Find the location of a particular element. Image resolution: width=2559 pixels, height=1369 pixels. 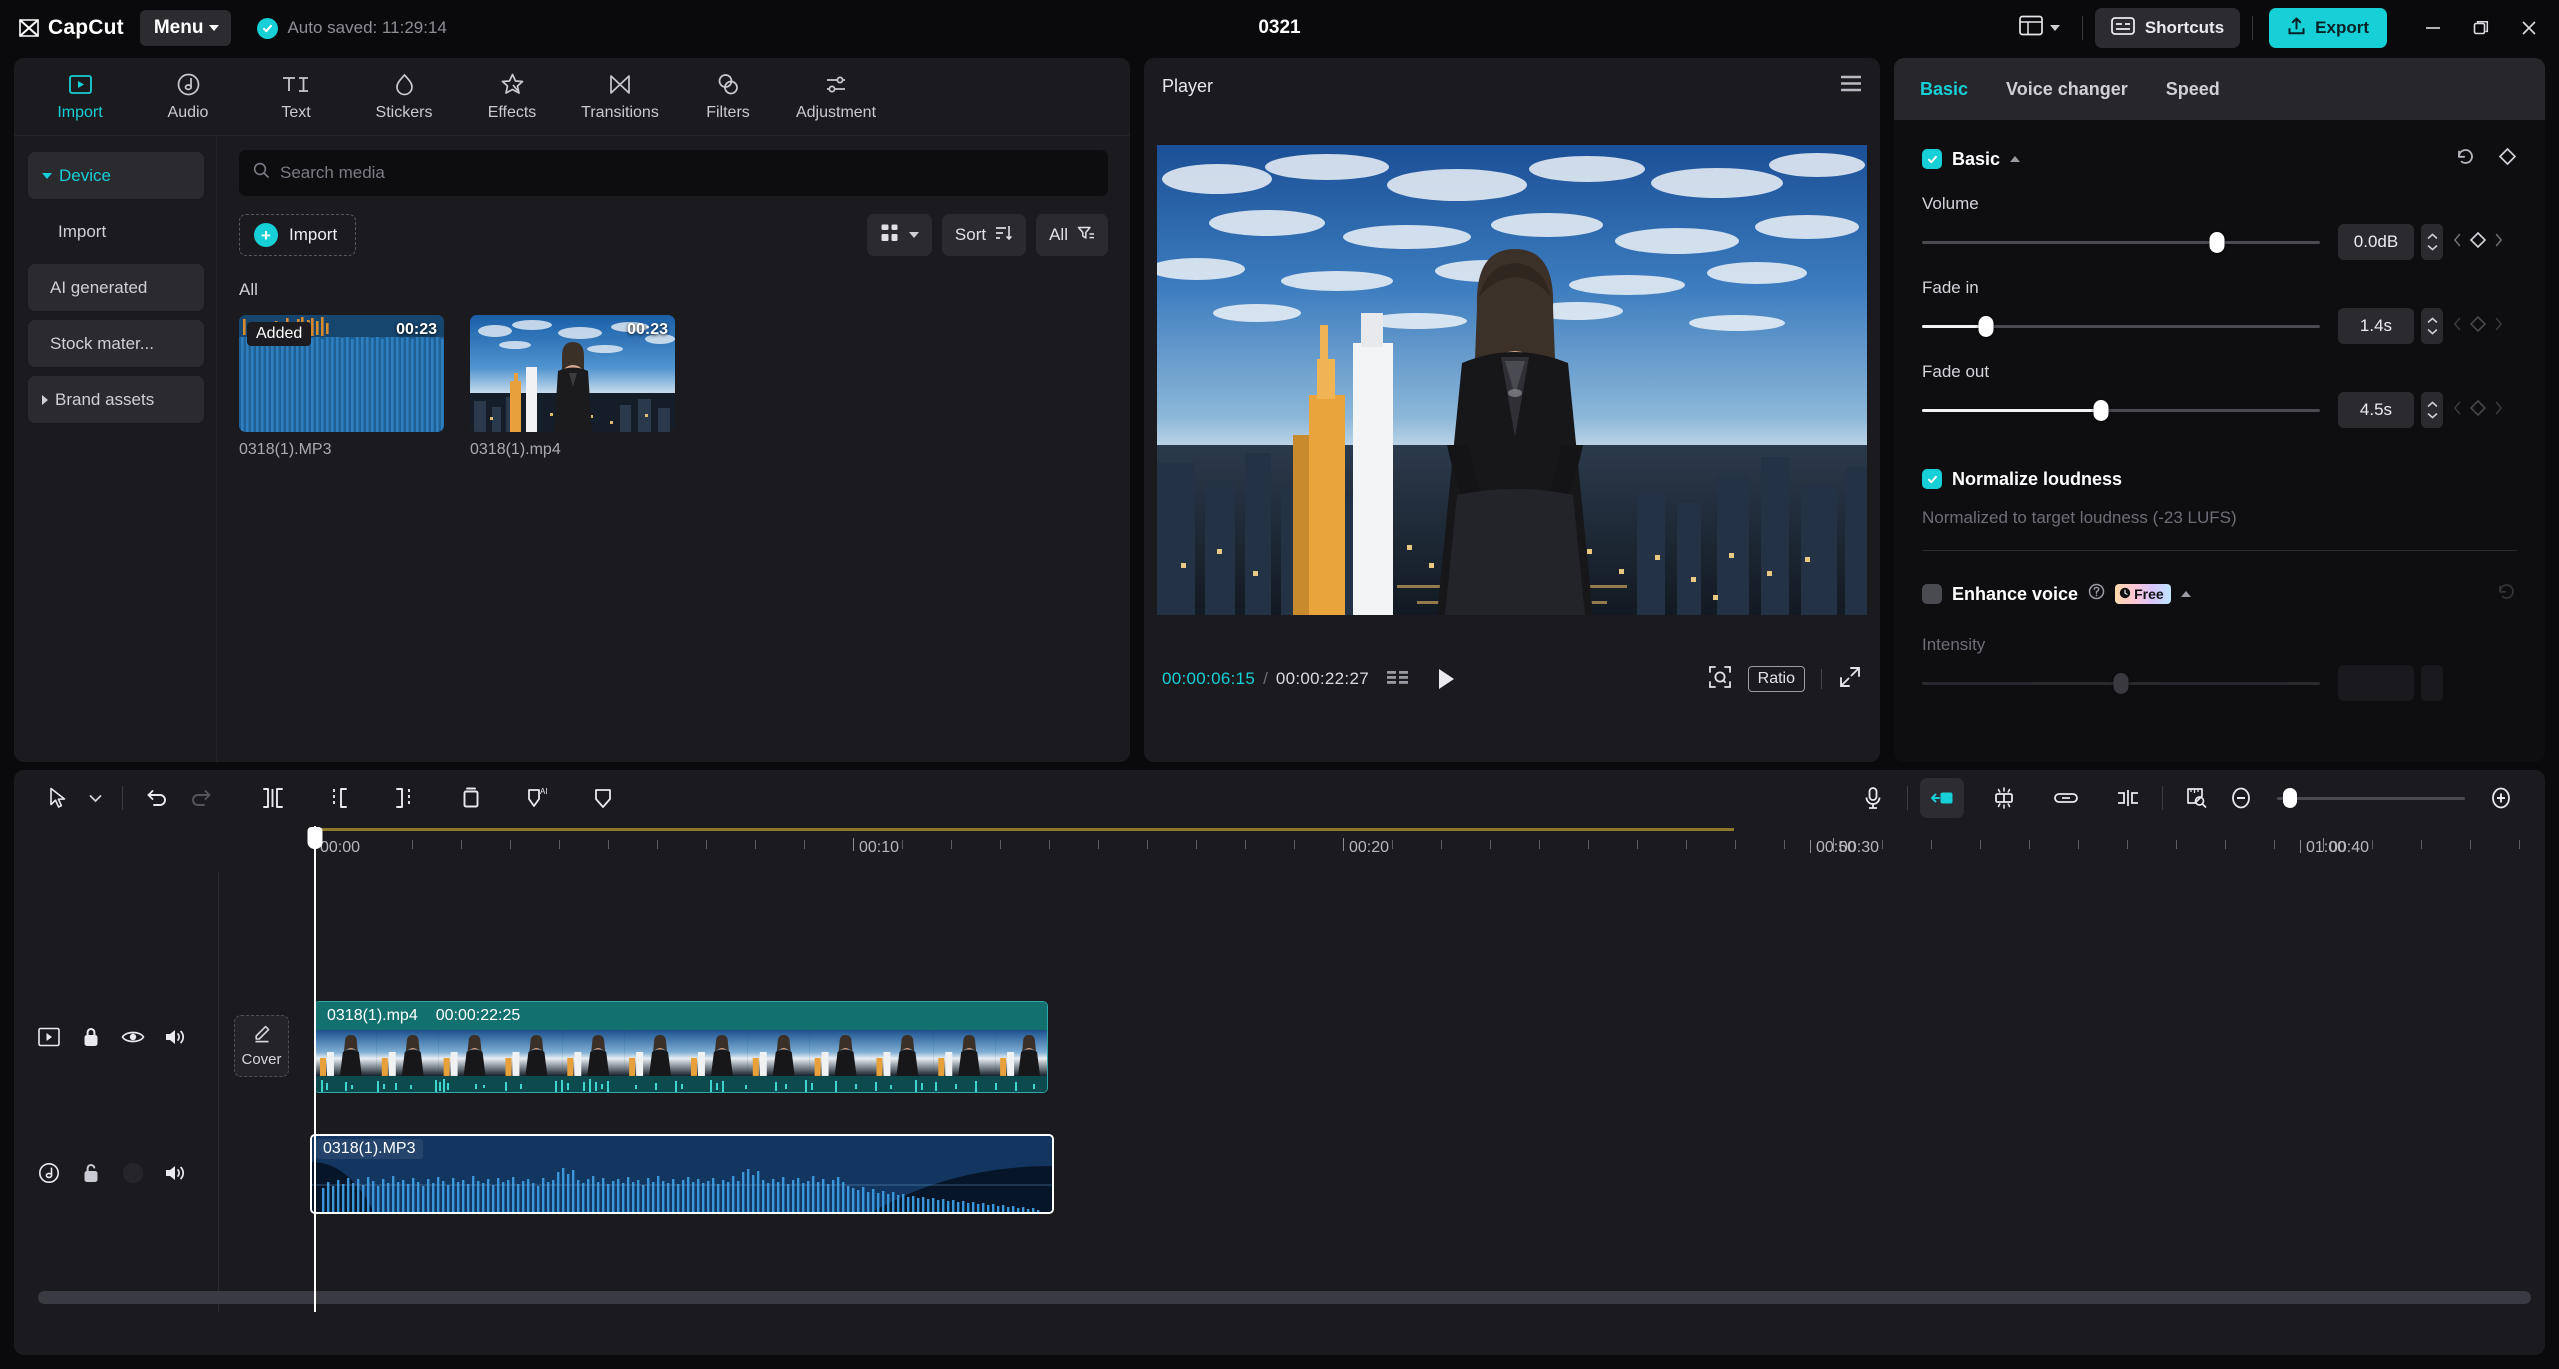

video-preview is located at coordinates (1512, 380).